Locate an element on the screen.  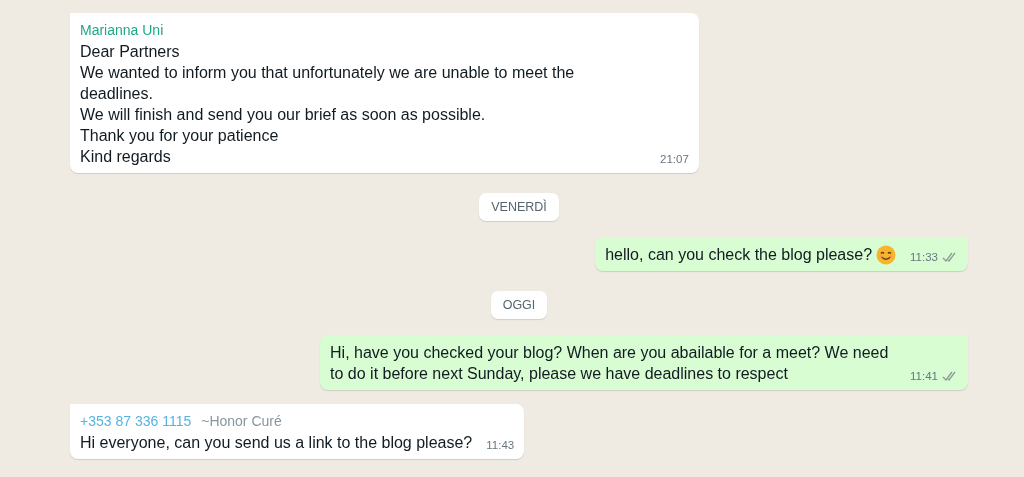
message-time: 11:33 is located at coordinates (924, 257).